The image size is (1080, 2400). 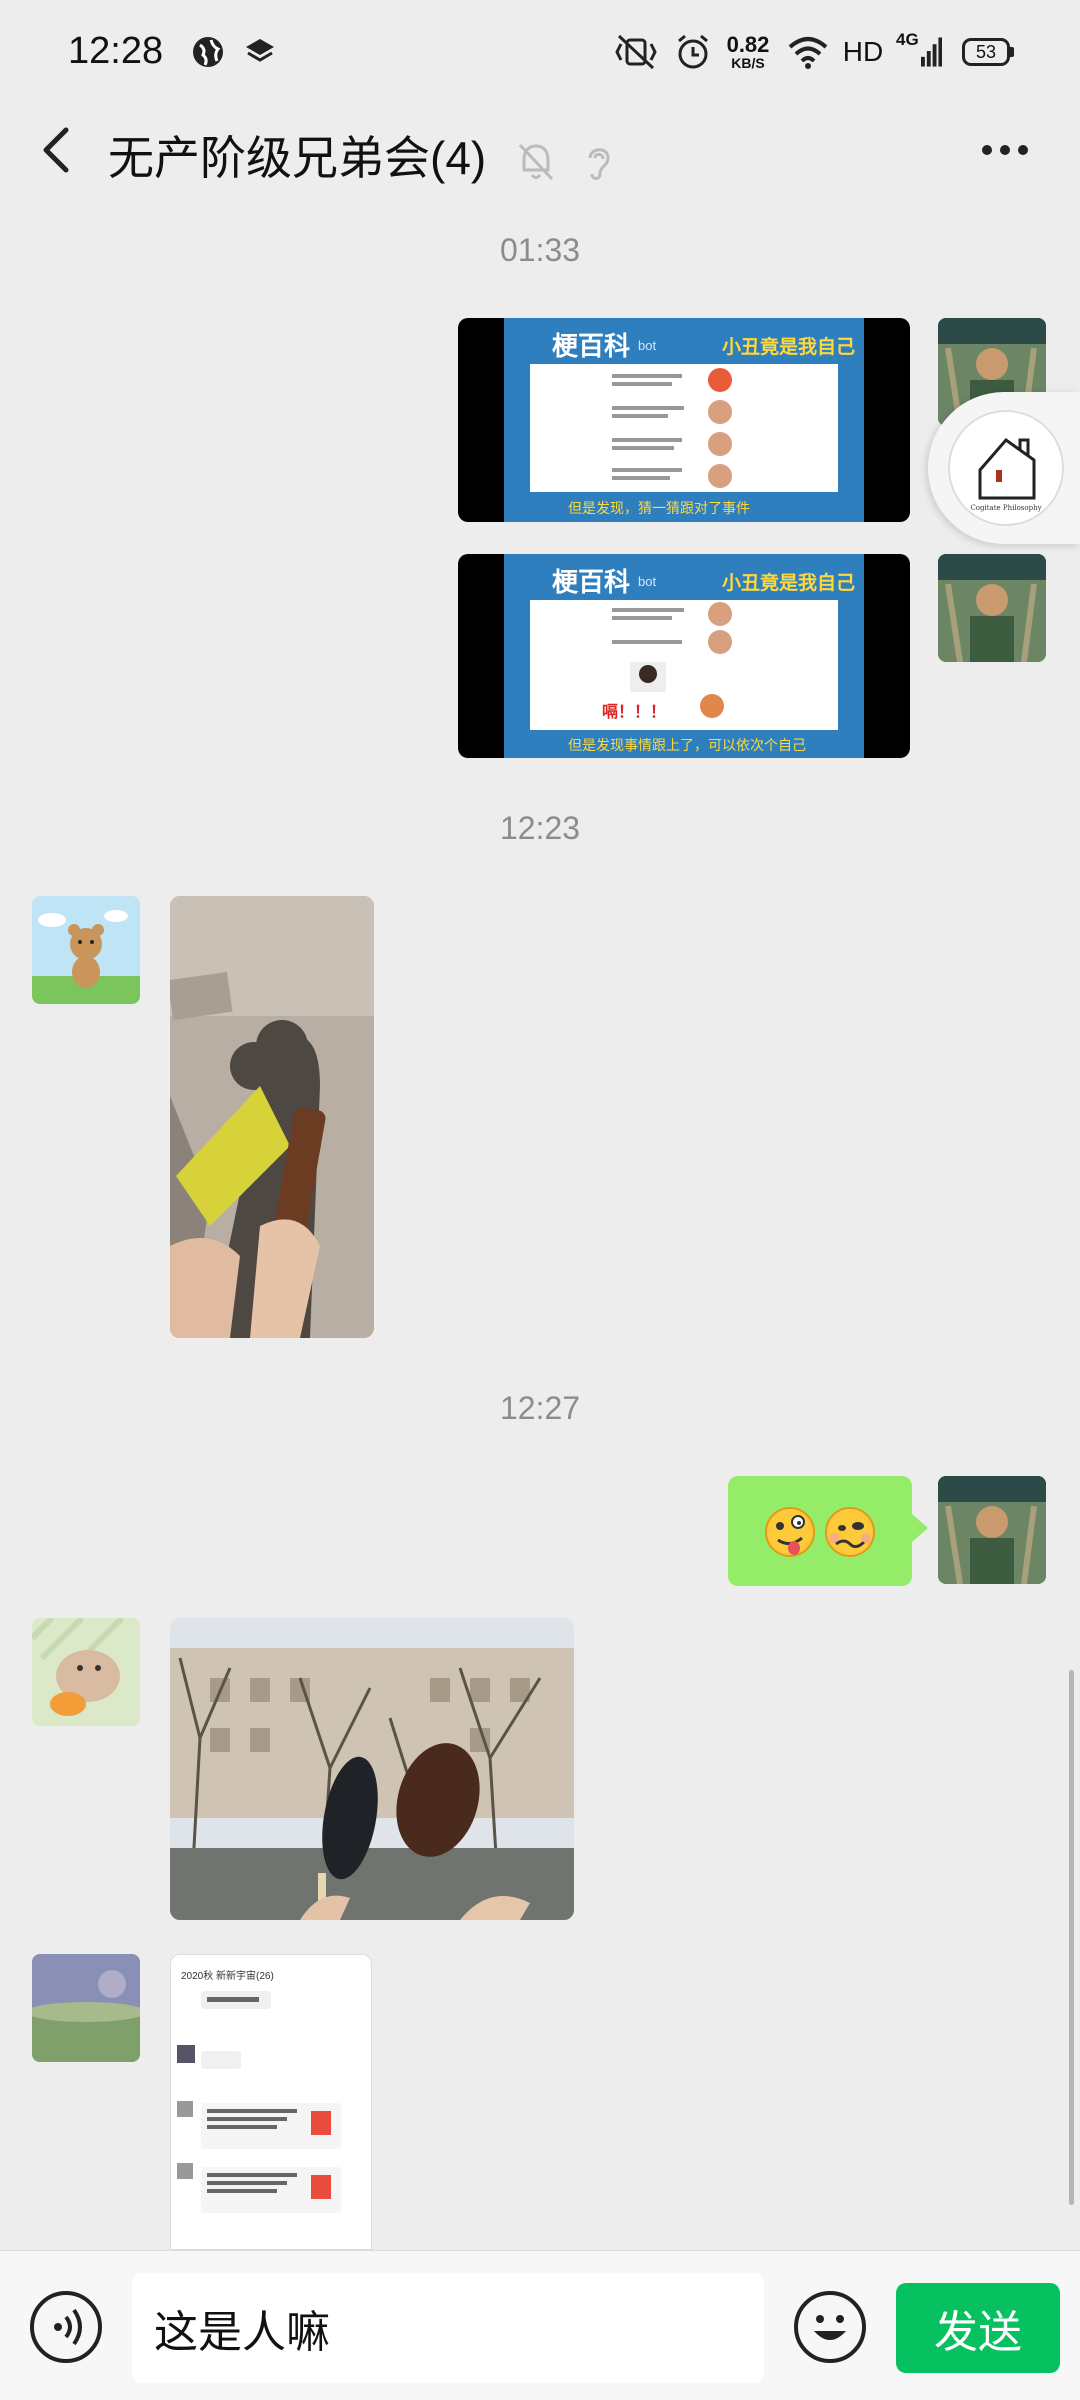 I want to click on signal-icon: 4G, so click(x=919, y=52).